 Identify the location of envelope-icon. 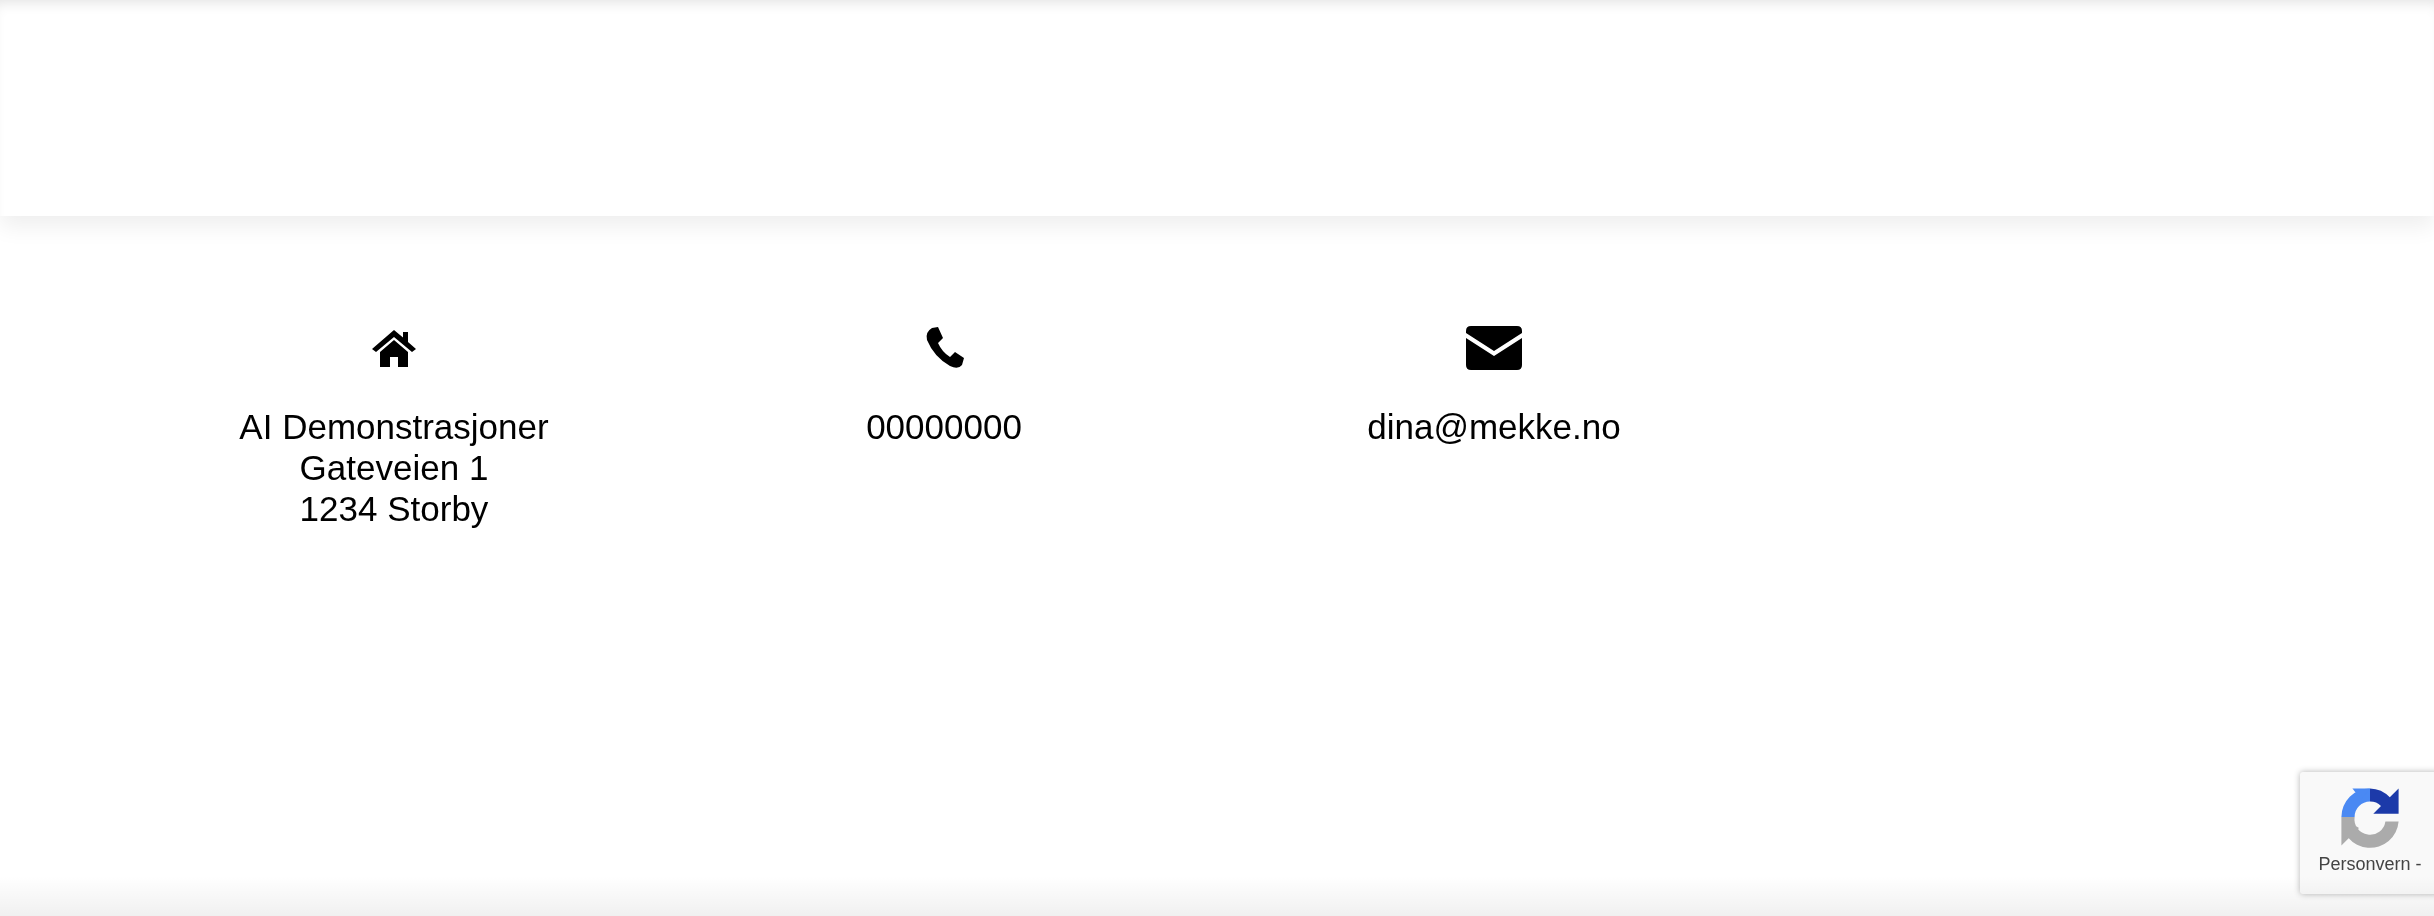
(1494, 348).